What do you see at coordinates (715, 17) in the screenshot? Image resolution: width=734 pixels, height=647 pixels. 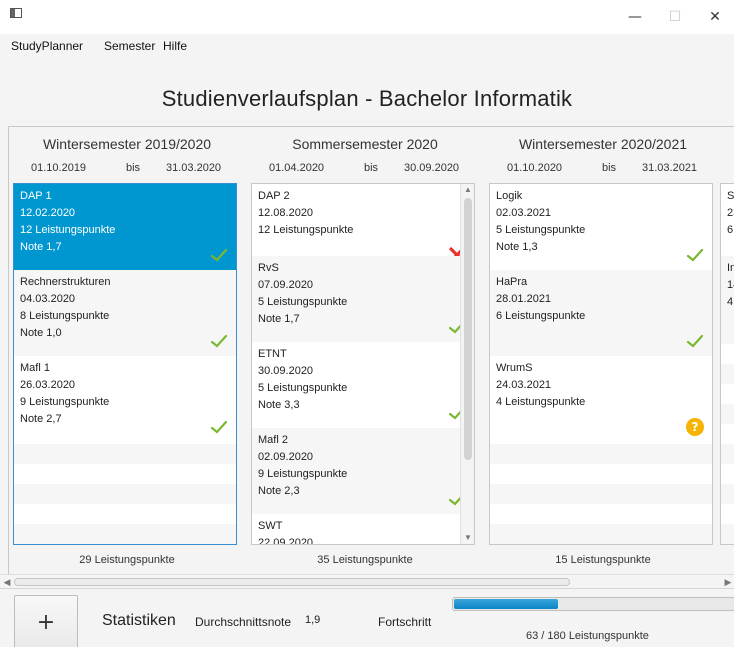 I see `close-button: ✕` at bounding box center [715, 17].